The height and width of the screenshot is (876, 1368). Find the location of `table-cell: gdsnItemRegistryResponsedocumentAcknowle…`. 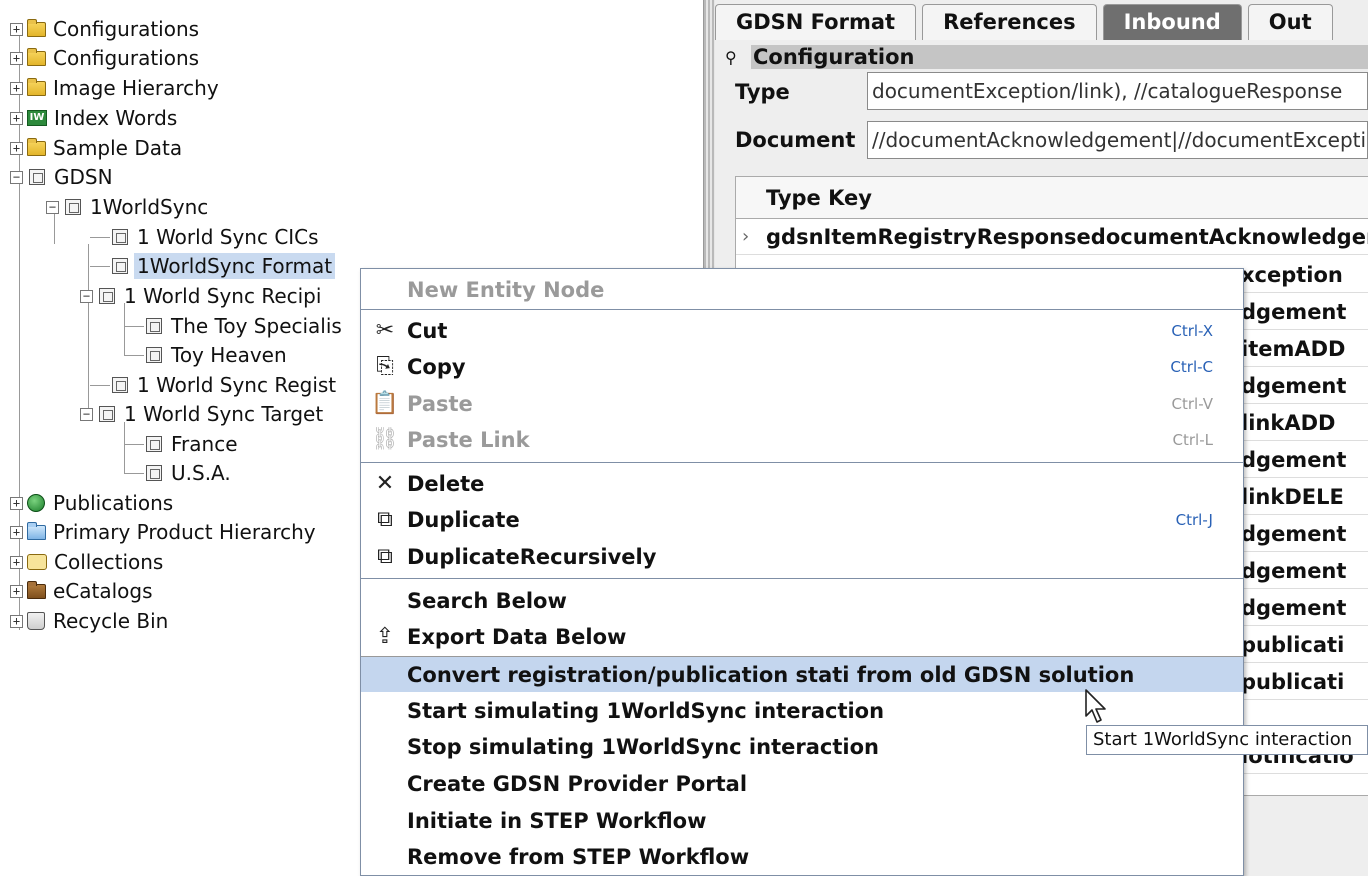

table-cell: gdsnItemRegistryResponsedocumentAcknowle… is located at coordinates (1067, 237).